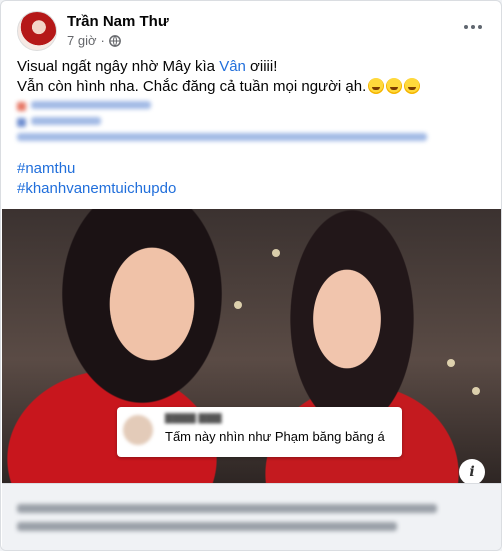 The image size is (502, 551). What do you see at coordinates (138, 430) in the screenshot?
I see `comment-avatar` at bounding box center [138, 430].